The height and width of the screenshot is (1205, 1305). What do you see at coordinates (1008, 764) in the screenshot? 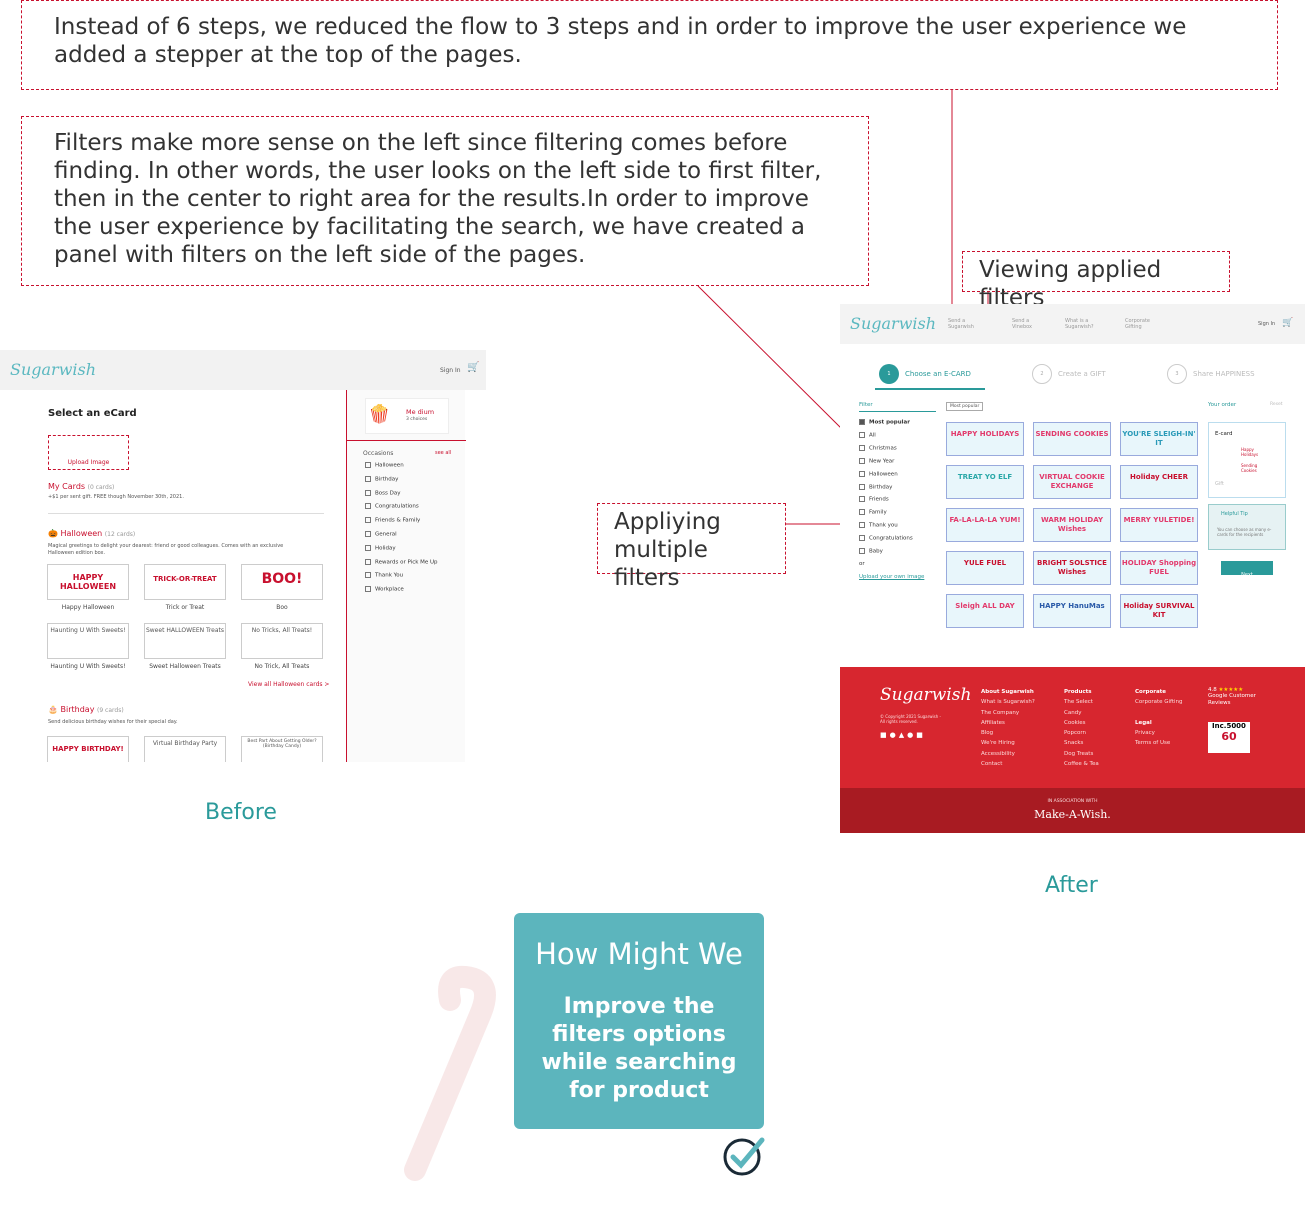
I see `footer-link: Contact` at bounding box center [1008, 764].